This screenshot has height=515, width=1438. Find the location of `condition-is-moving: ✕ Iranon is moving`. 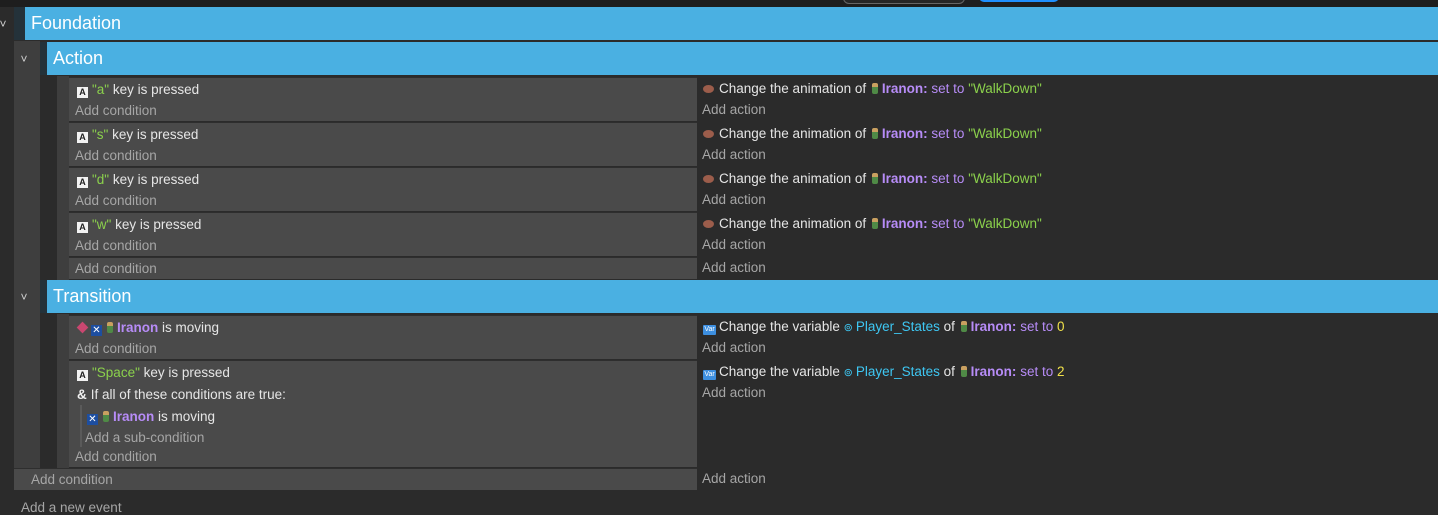

condition-is-moving: ✕ Iranon is moving is located at coordinates (147, 328).